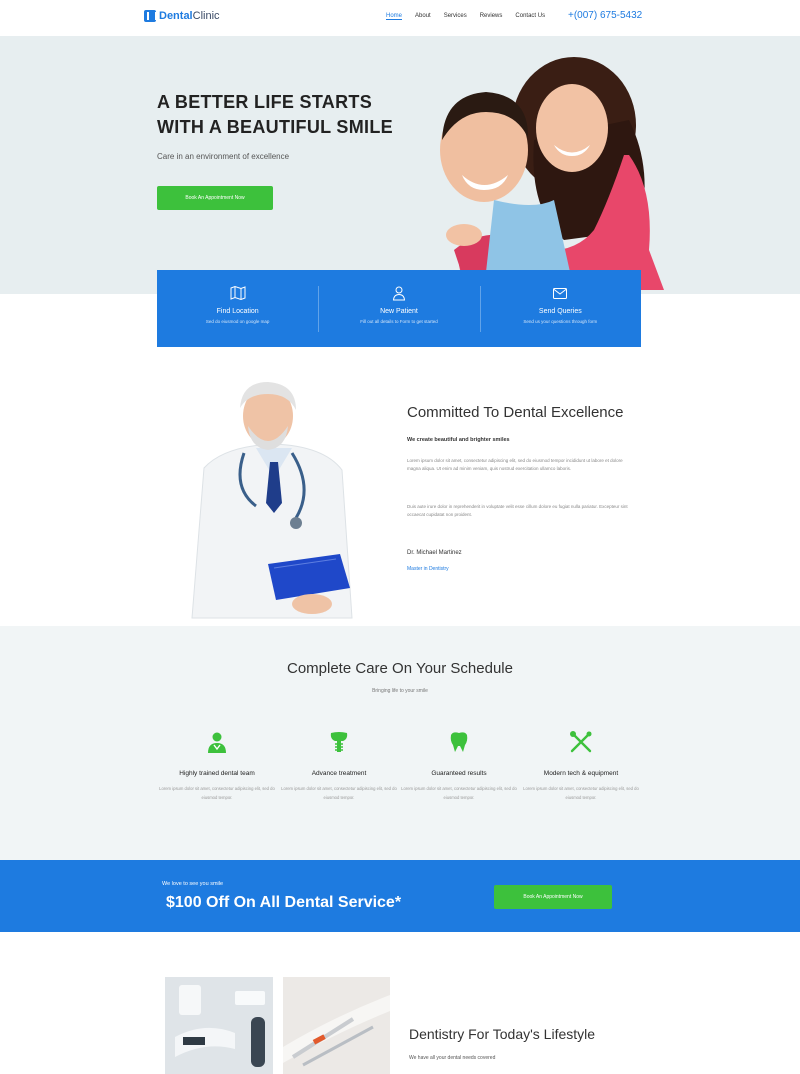  What do you see at coordinates (394, 16) in the screenshot?
I see `nav-link-home: Home` at bounding box center [394, 16].